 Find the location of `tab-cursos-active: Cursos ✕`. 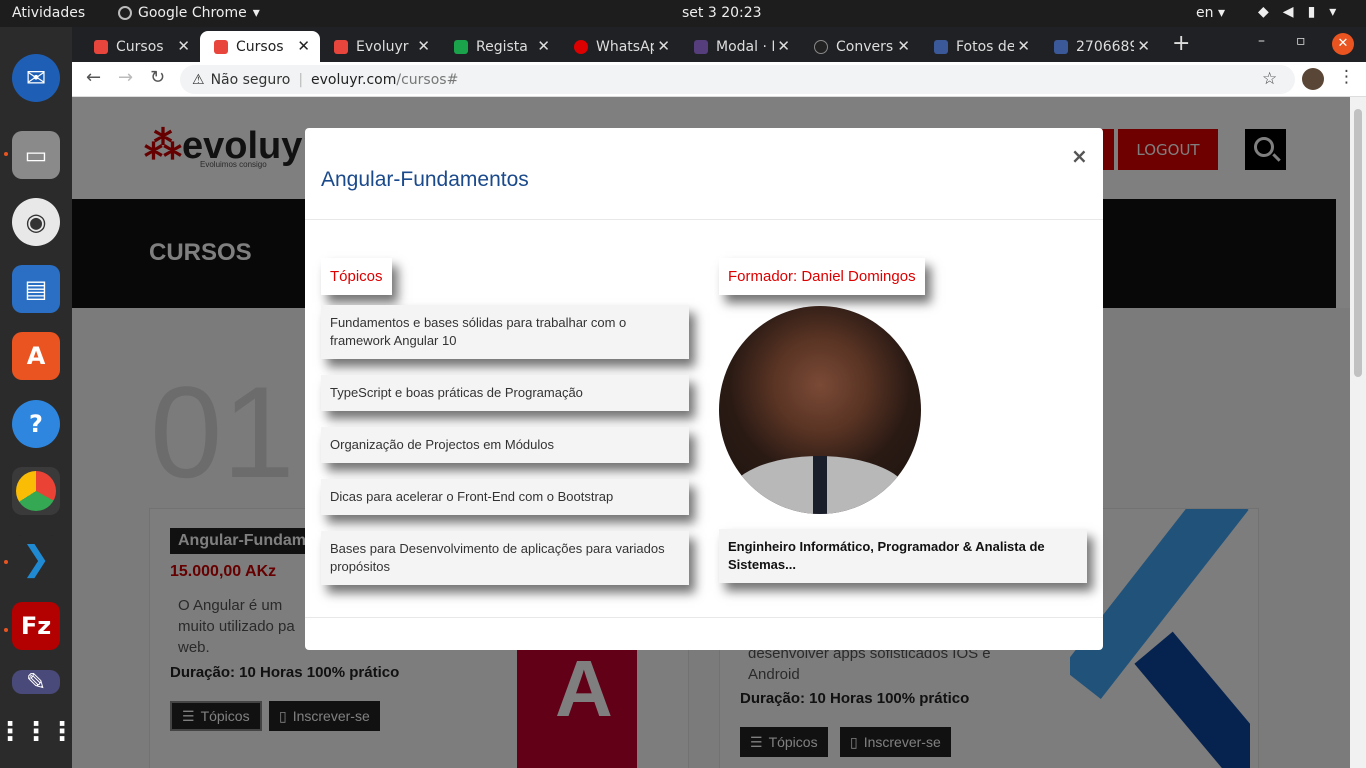

tab-cursos-active: Cursos ✕ is located at coordinates (260, 46).